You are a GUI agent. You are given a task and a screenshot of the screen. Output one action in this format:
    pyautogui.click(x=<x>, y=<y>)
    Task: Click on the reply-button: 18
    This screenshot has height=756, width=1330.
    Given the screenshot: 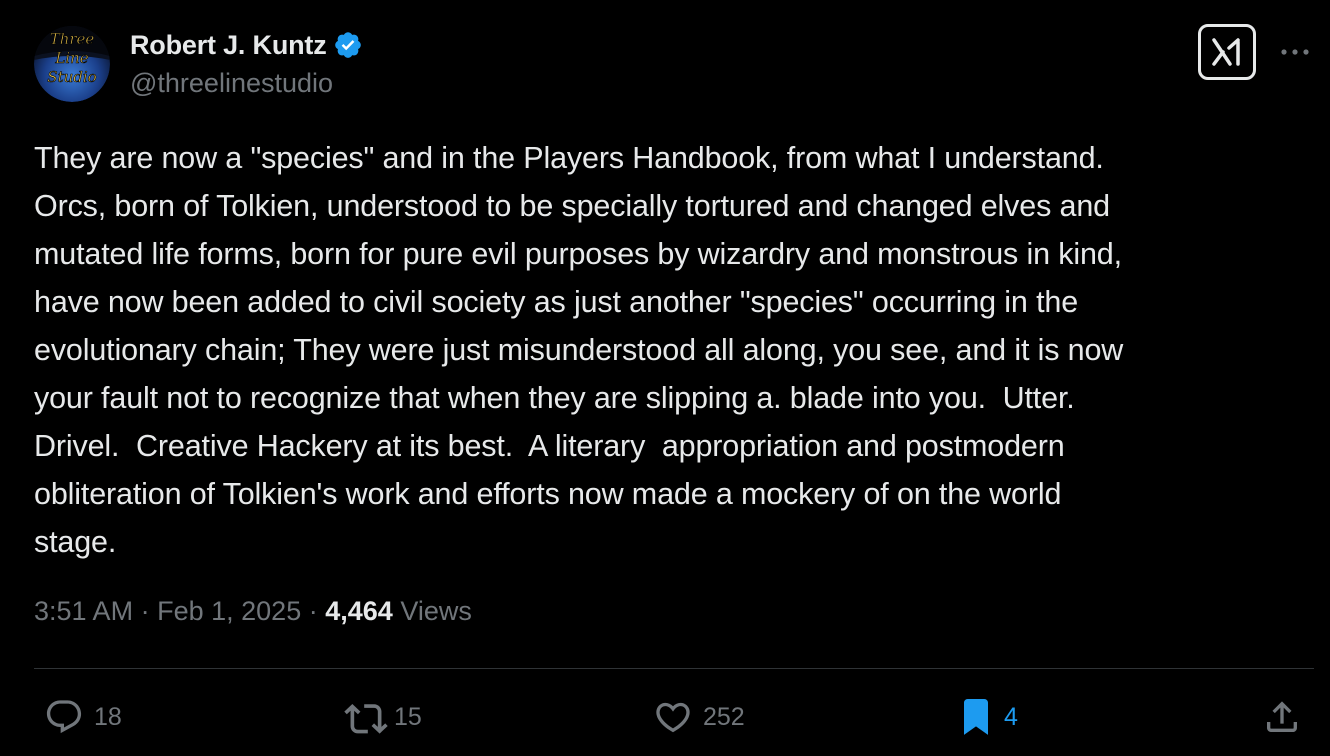 What is the action you would take?
    pyautogui.click(x=83, y=717)
    